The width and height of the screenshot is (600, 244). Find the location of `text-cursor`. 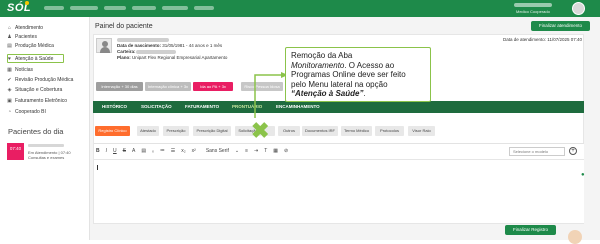

text-cursor is located at coordinates (97, 167).